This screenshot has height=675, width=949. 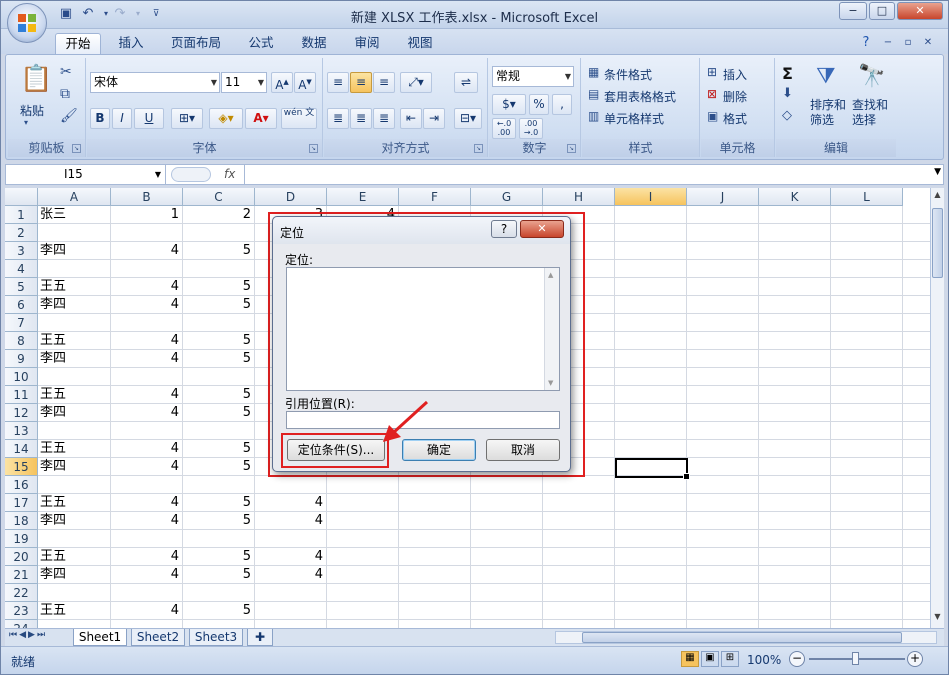 I want to click on zoom-level: 100%, so click(x=764, y=660).